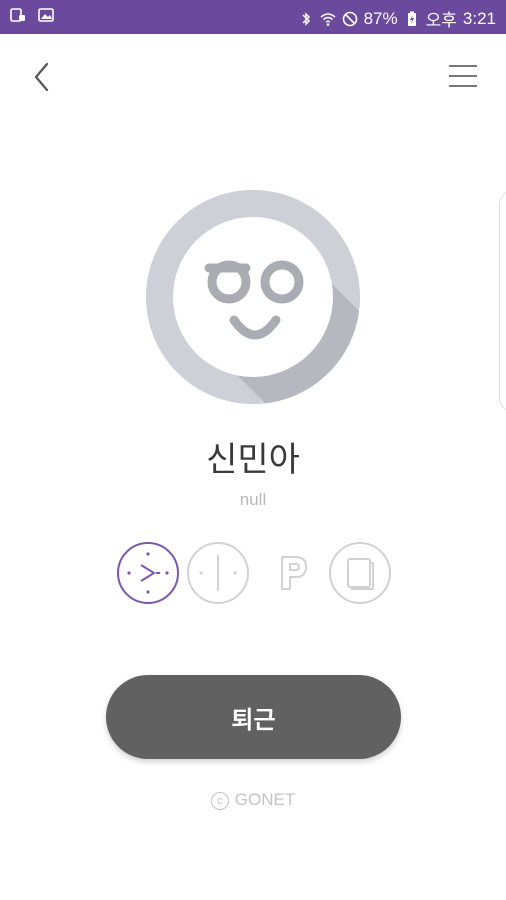 The image size is (506, 900). What do you see at coordinates (253, 460) in the screenshot?
I see `profile-name: 신민아` at bounding box center [253, 460].